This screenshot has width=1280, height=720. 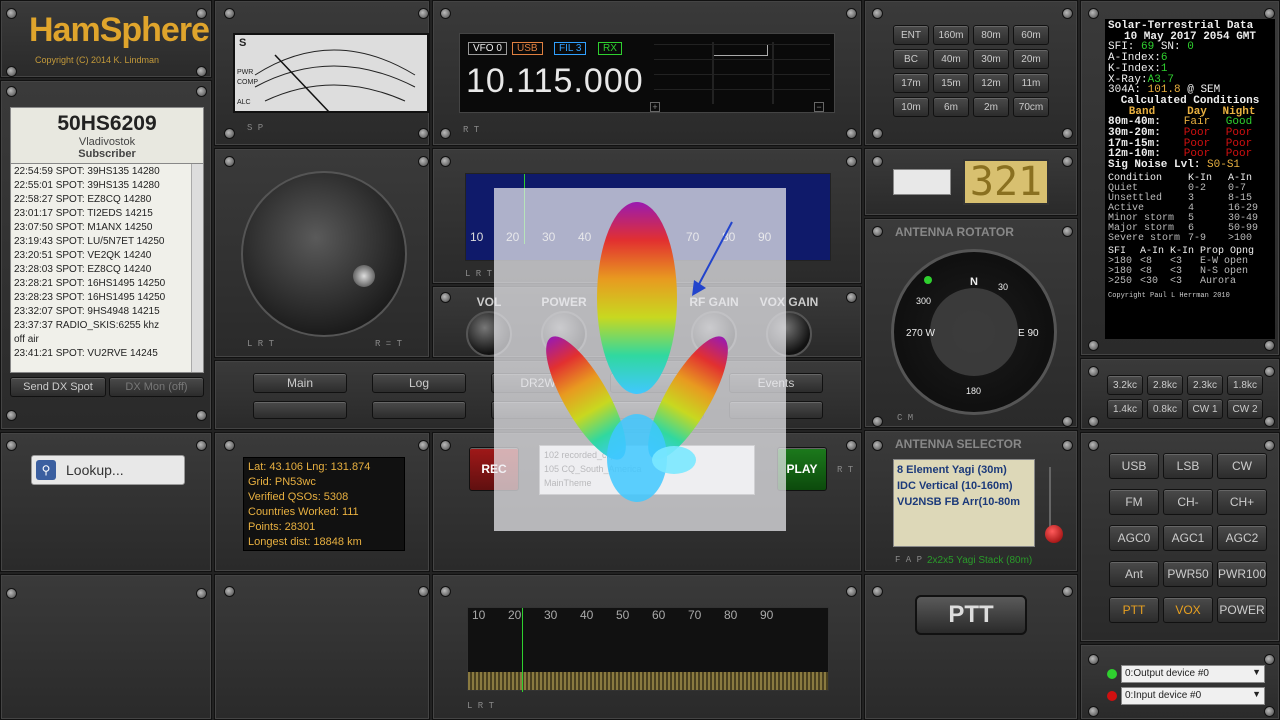 What do you see at coordinates (419, 383) in the screenshot?
I see `tab-log: Log` at bounding box center [419, 383].